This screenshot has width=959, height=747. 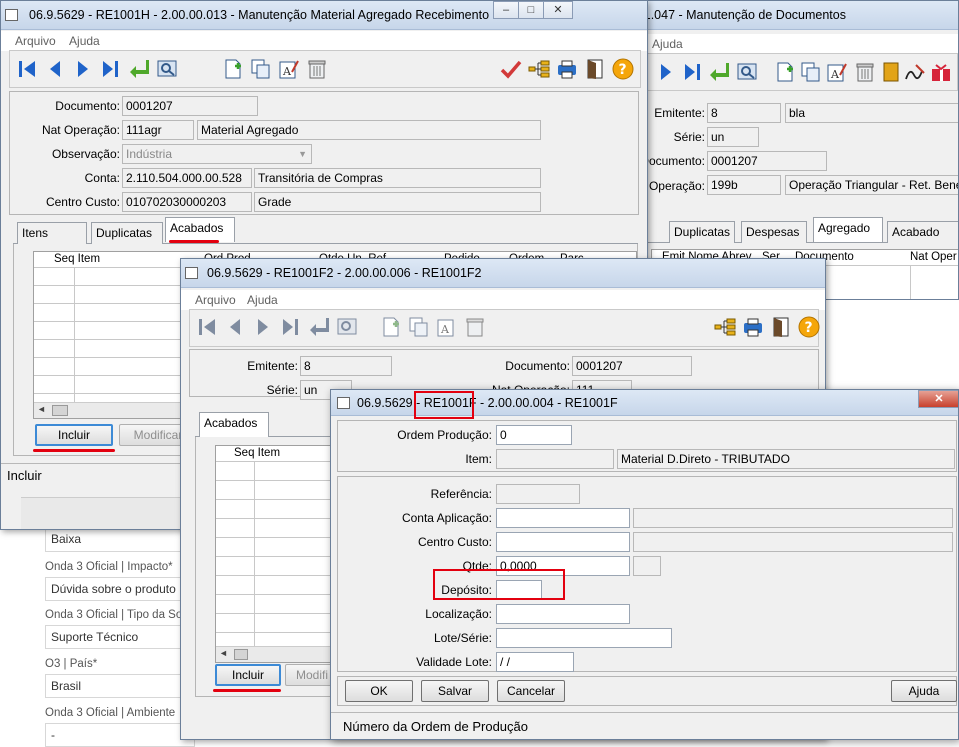 What do you see at coordinates (534, 435) in the screenshot?
I see `ordem-producao-field: 0` at bounding box center [534, 435].